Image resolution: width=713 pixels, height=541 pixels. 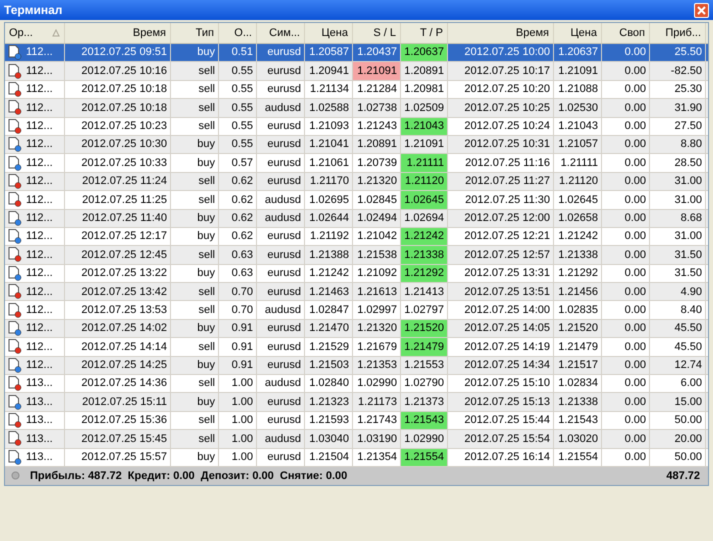 What do you see at coordinates (678, 237) in the screenshot?
I see `table-cell: 31.00` at bounding box center [678, 237].